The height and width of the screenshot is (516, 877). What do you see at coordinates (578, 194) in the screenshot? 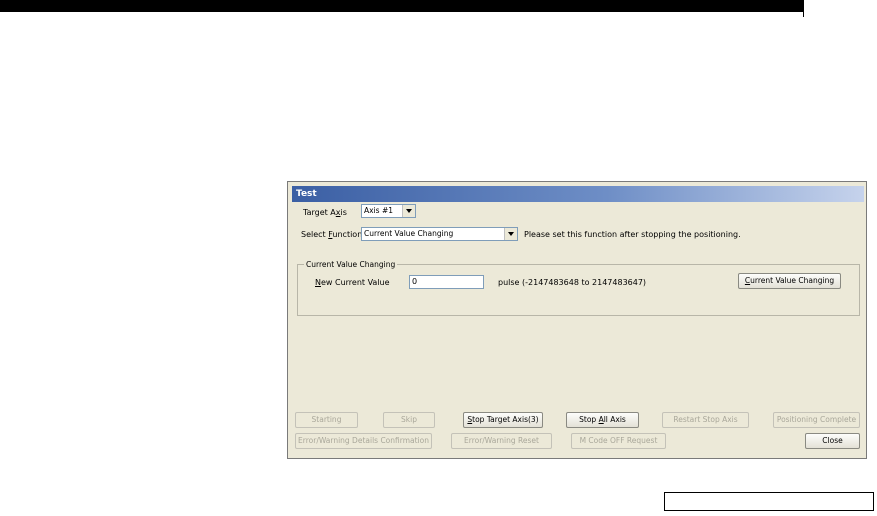
I see `dialog-title: Test` at bounding box center [578, 194].